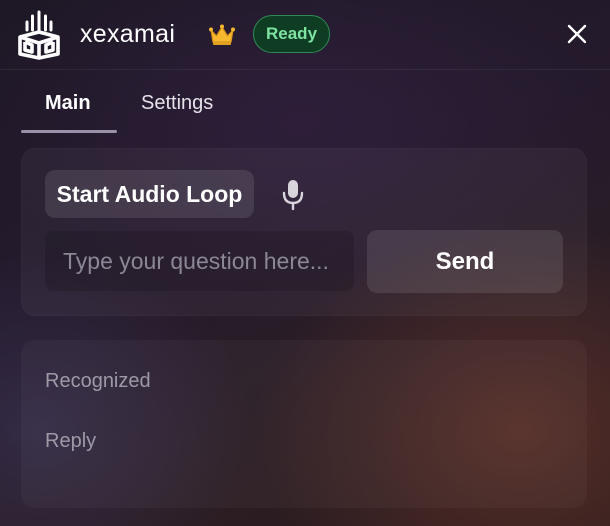 The image size is (610, 526). What do you see at coordinates (292, 34) in the screenshot?
I see `status-badge: Ready` at bounding box center [292, 34].